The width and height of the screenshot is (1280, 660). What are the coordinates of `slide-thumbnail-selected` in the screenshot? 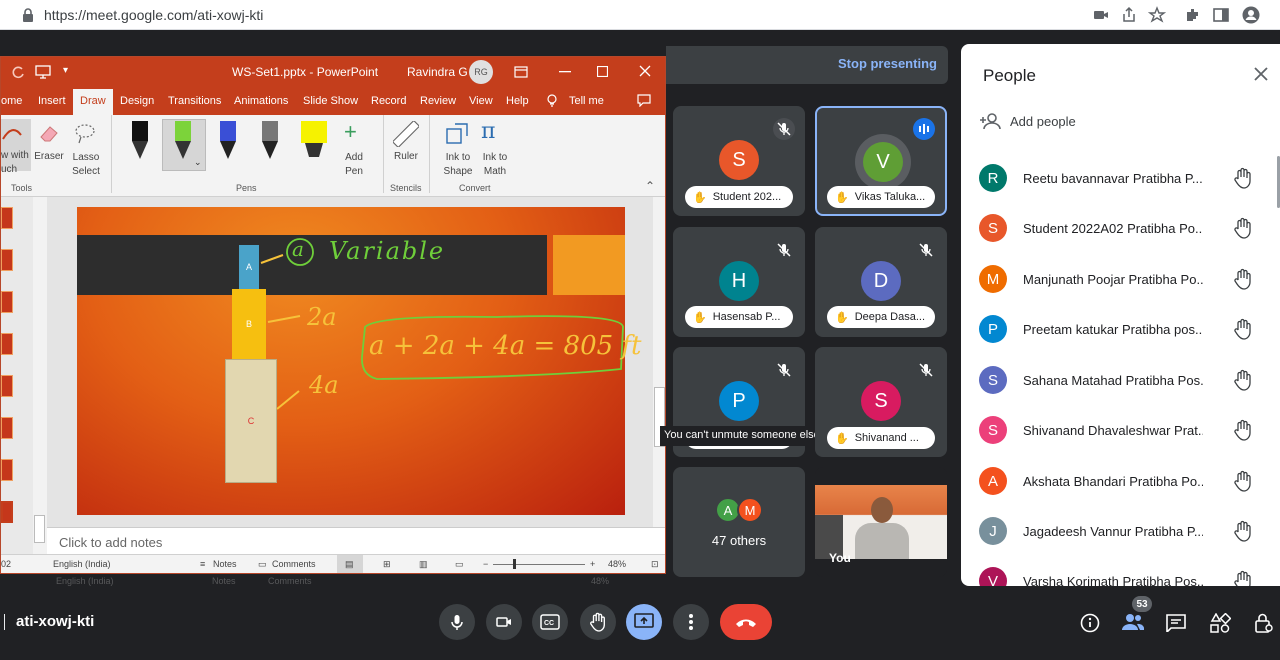 It's located at (7, 512).